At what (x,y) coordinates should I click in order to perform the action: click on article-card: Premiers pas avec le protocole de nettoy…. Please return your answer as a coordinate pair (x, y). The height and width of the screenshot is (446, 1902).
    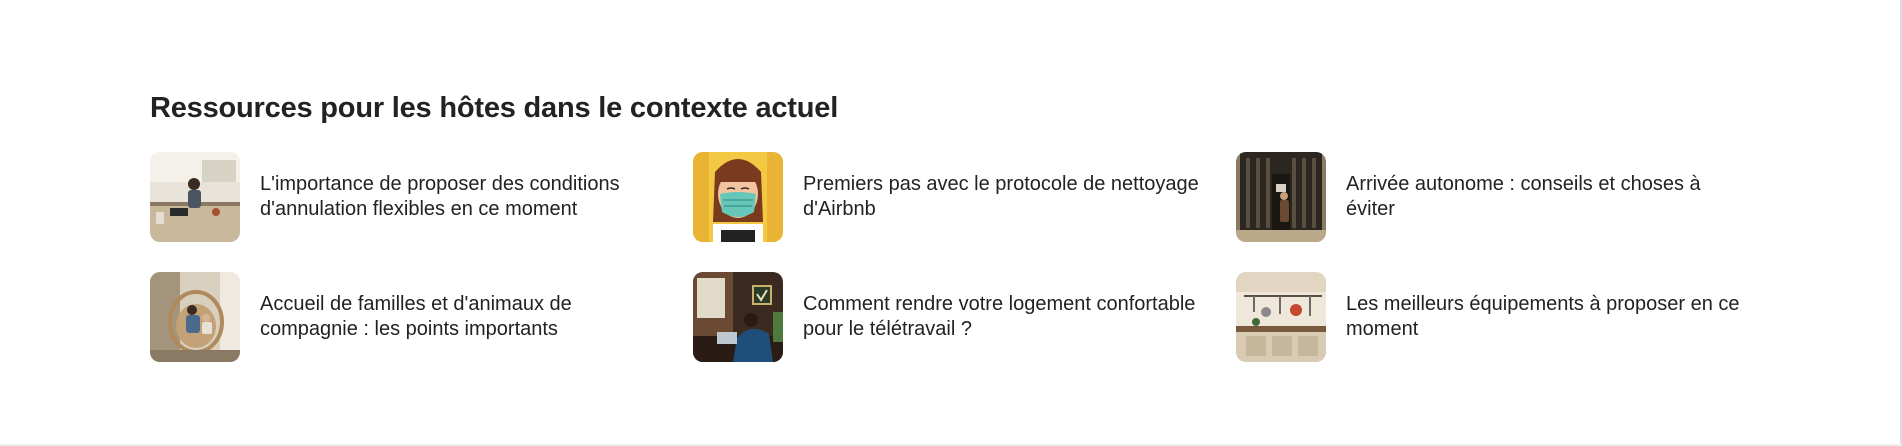
    Looking at the image, I should click on (964, 197).